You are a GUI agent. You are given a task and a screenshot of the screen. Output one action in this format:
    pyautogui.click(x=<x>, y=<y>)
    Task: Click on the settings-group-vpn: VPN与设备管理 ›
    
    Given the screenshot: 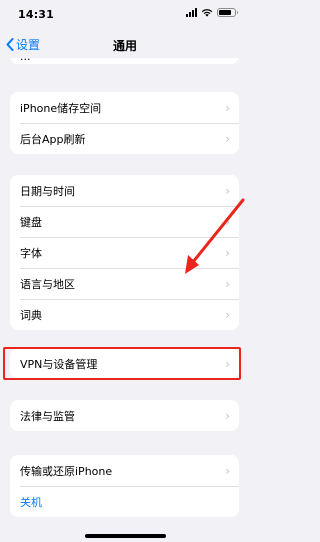 What is the action you would take?
    pyautogui.click(x=124, y=363)
    